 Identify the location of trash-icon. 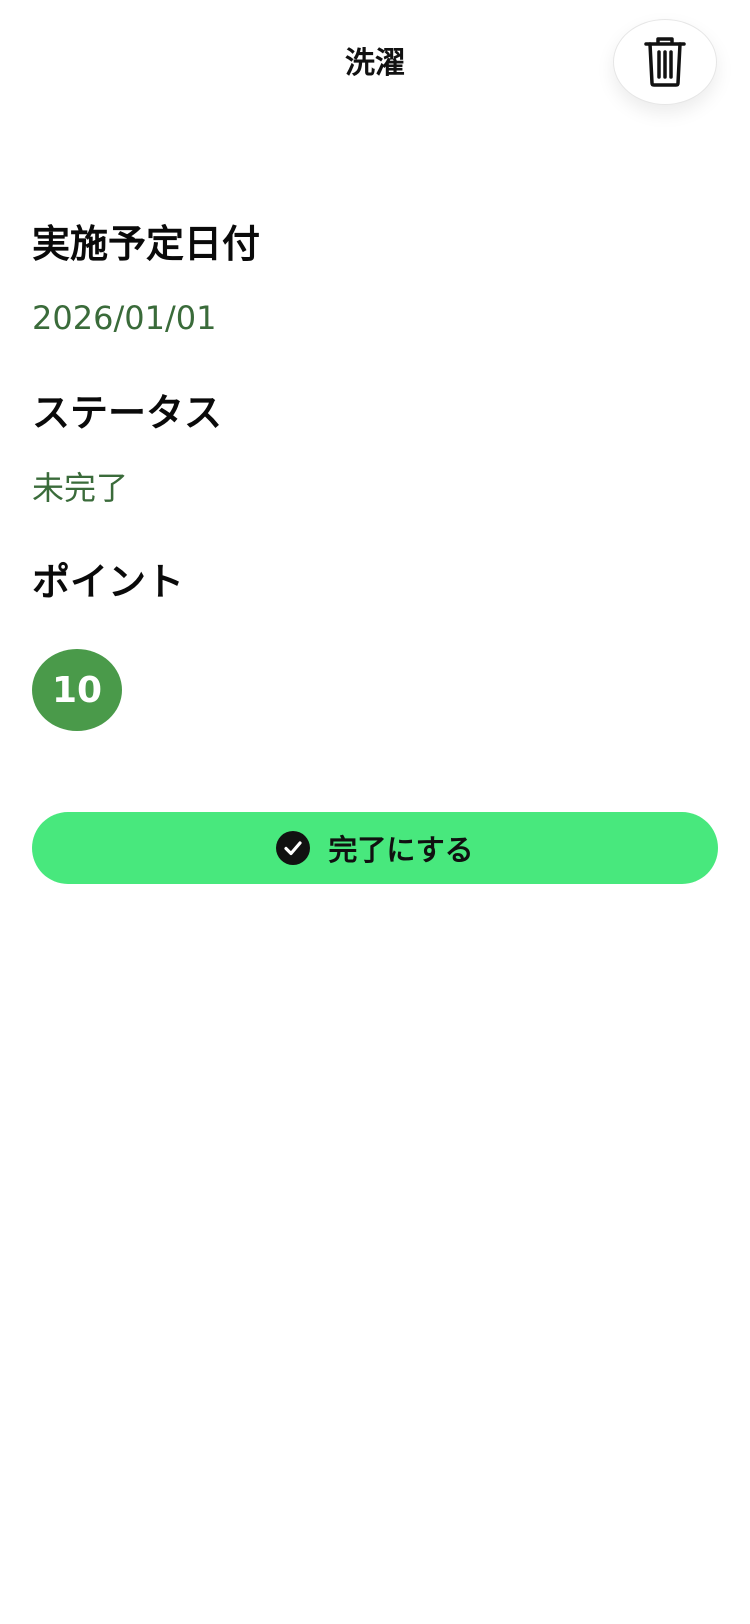
(665, 62).